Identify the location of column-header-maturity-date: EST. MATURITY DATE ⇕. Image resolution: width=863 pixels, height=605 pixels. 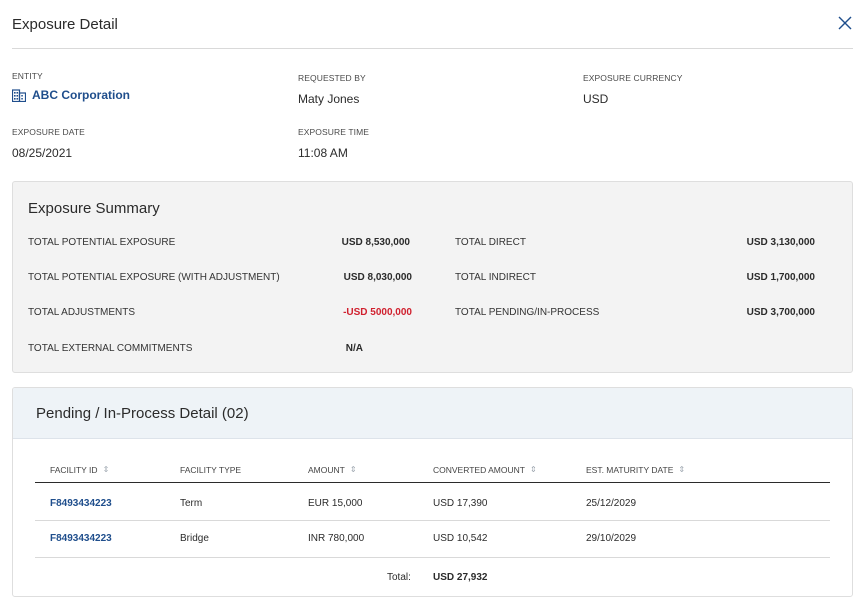
(635, 470).